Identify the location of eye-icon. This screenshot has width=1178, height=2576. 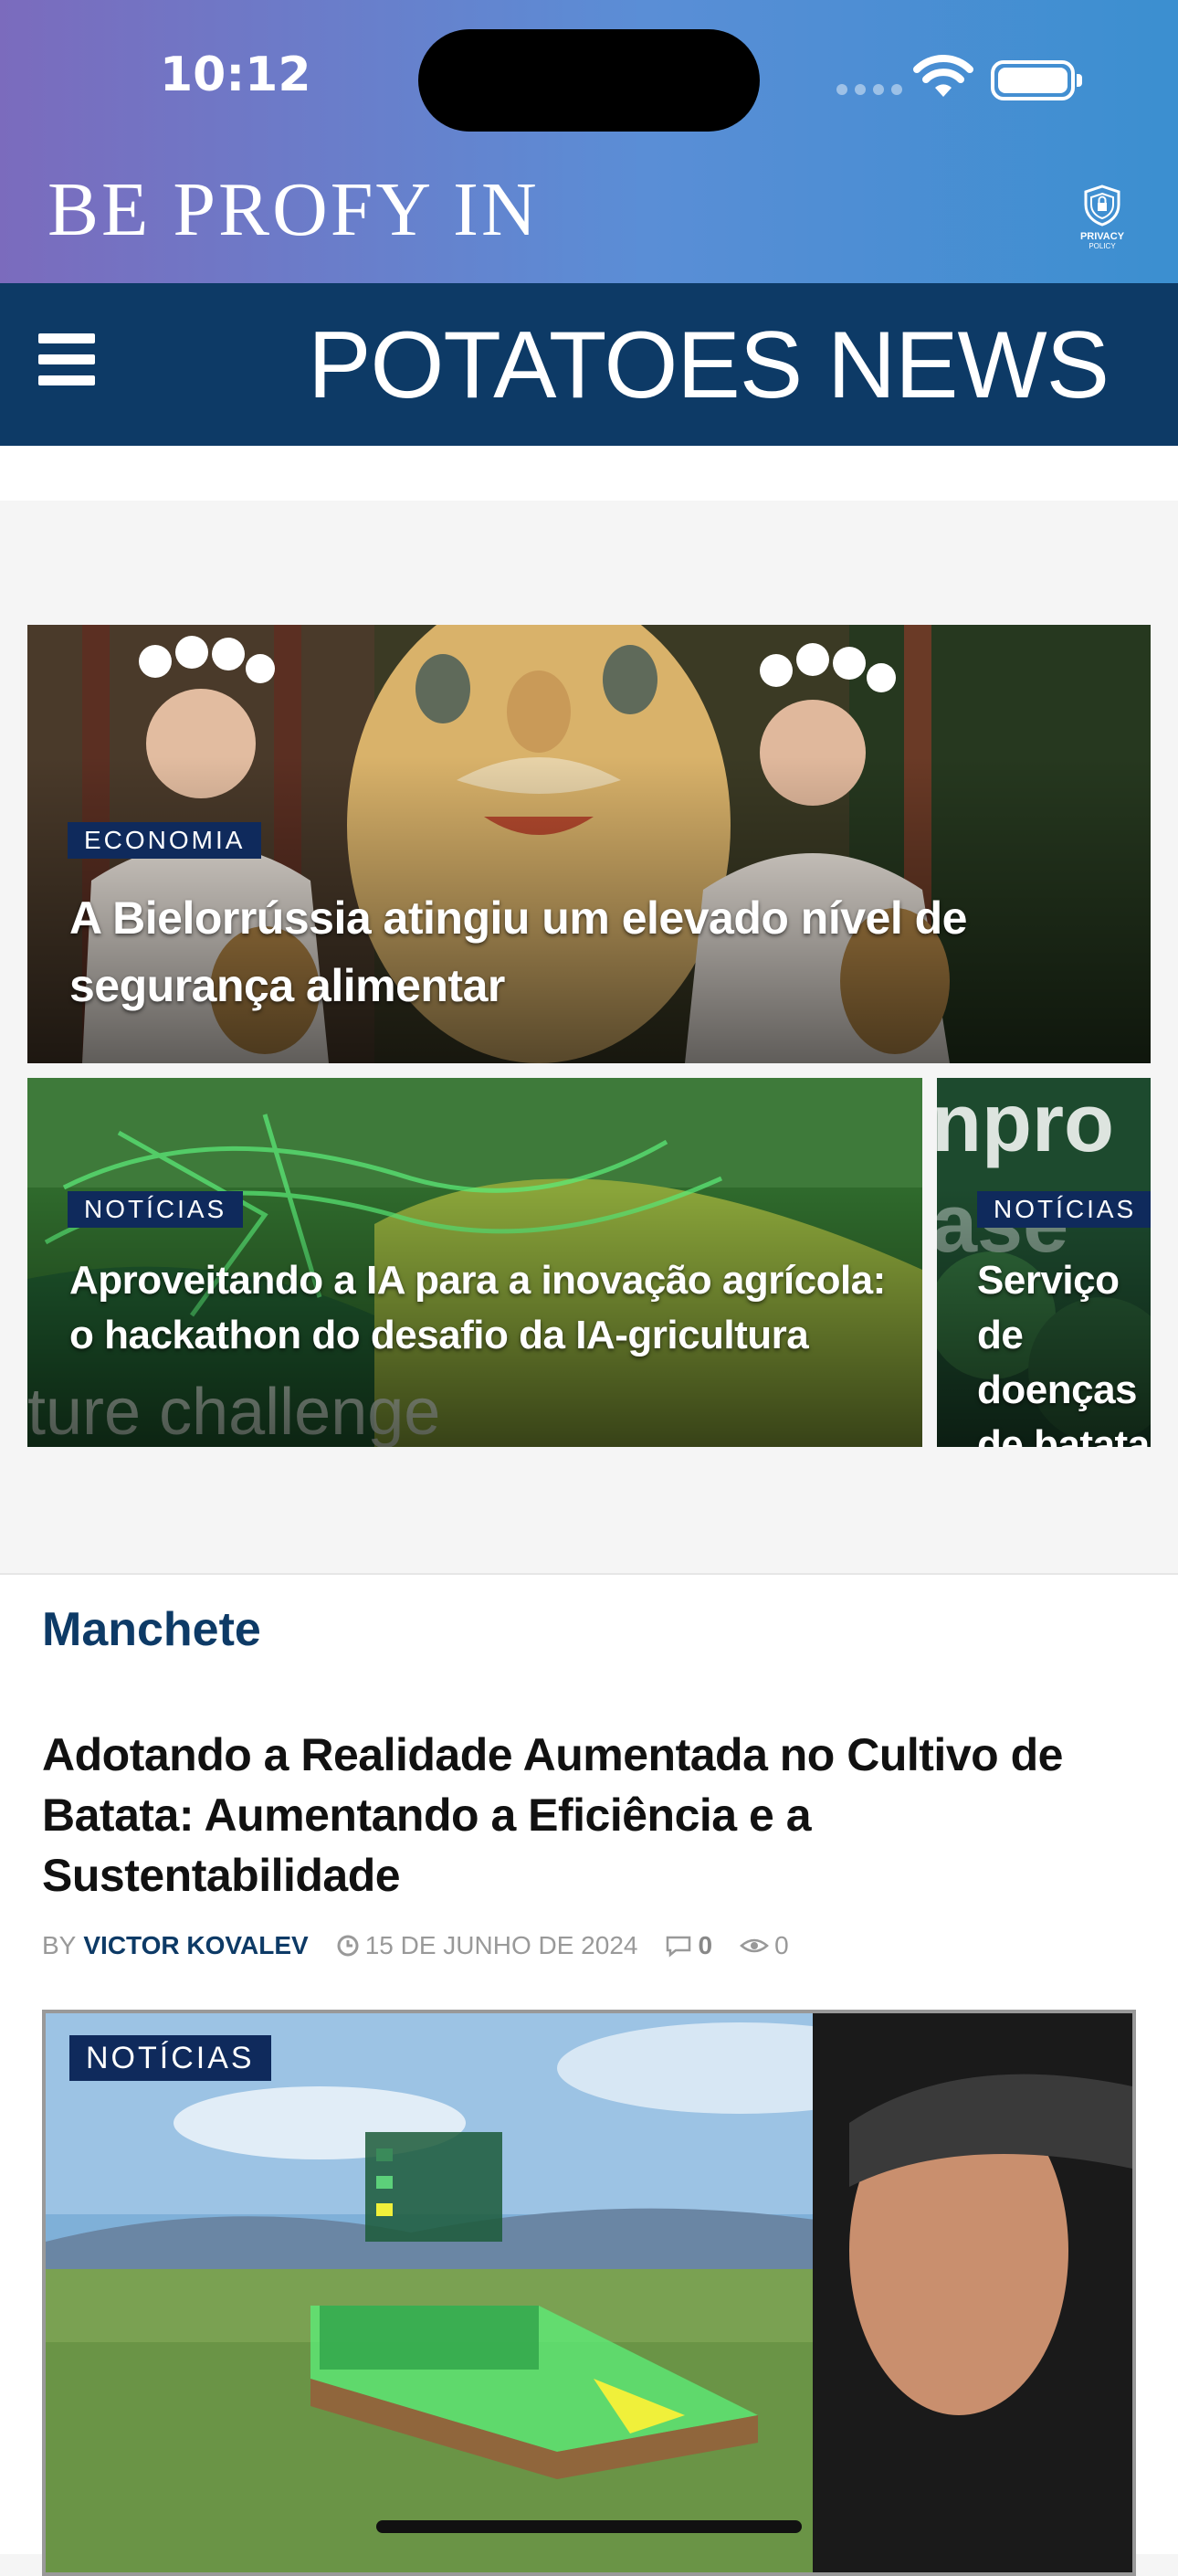
(754, 1946).